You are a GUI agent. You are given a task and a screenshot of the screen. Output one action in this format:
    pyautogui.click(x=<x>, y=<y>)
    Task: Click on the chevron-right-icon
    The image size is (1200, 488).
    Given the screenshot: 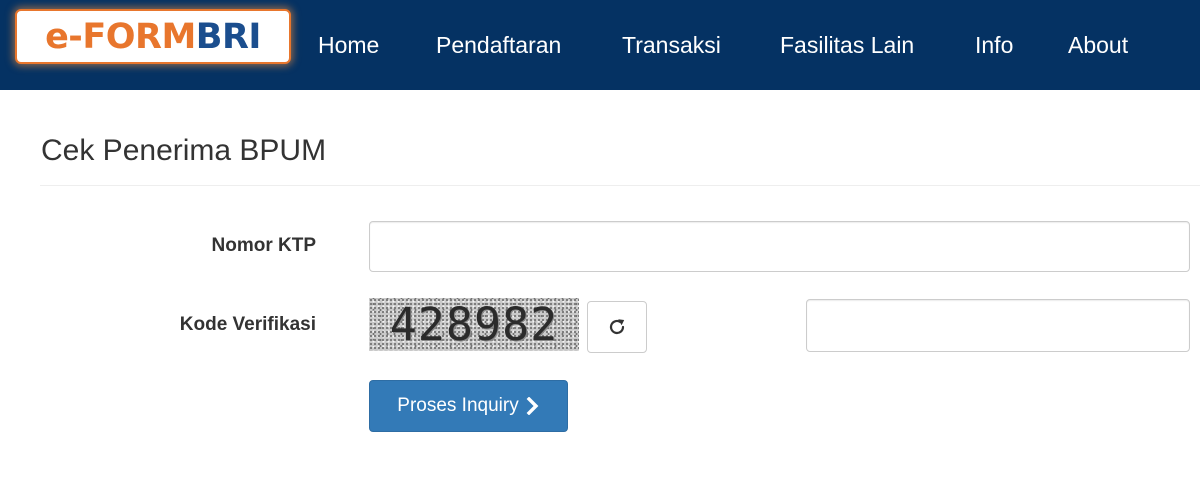 What is the action you would take?
    pyautogui.click(x=533, y=406)
    